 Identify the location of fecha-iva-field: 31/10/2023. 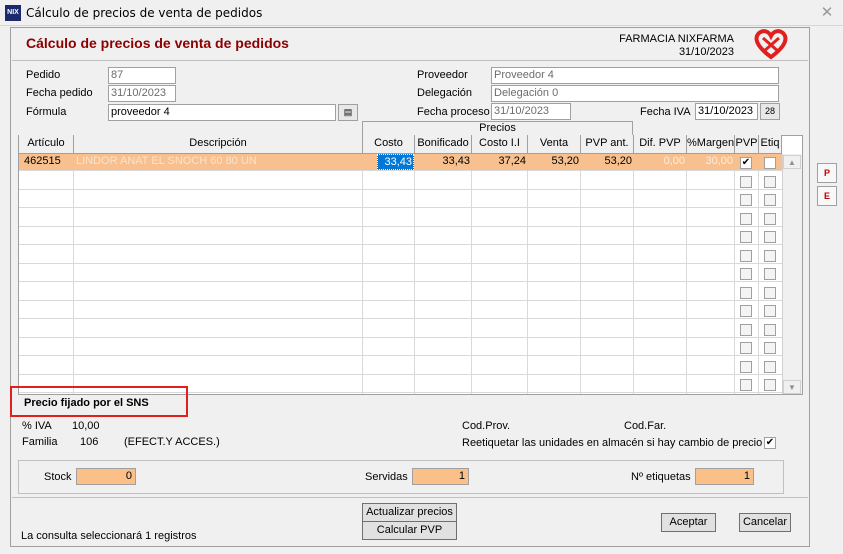
(726, 111).